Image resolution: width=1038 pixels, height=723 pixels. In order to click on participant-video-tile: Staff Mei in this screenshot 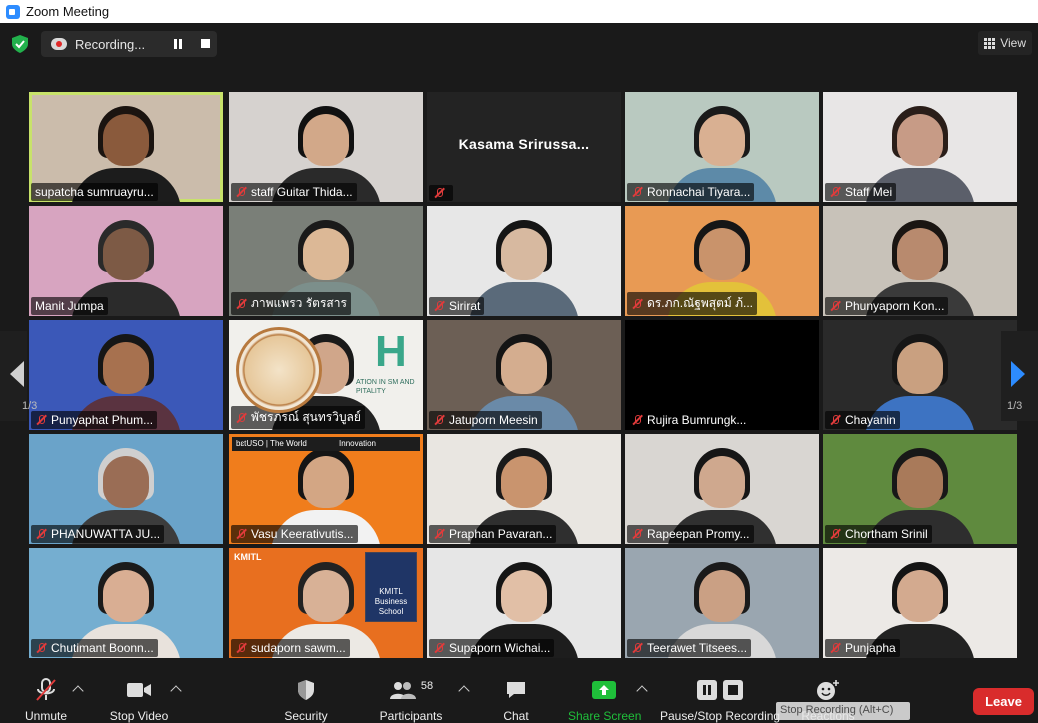, I will do `click(920, 147)`.